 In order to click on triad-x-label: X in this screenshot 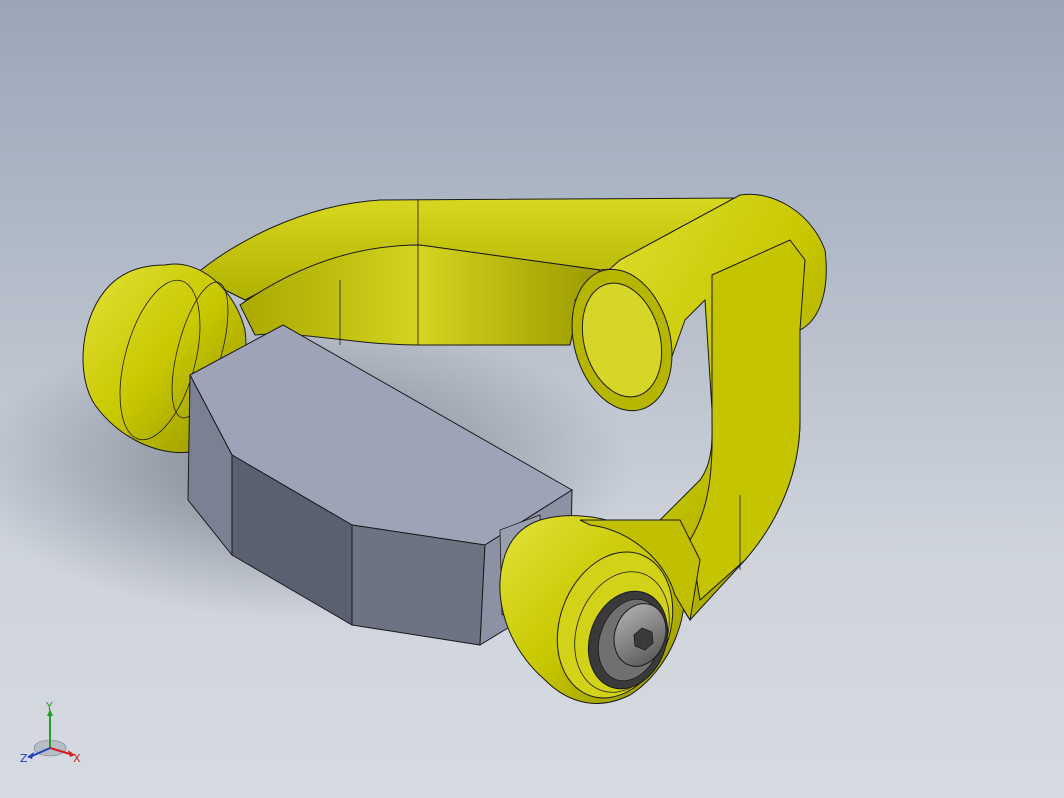, I will do `click(77, 758)`.